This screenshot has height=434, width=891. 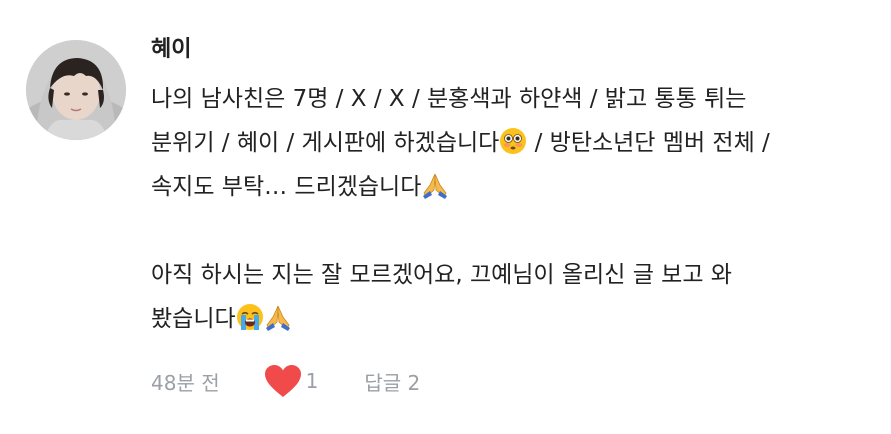 I want to click on timestamp: 48분 전, so click(x=185, y=382).